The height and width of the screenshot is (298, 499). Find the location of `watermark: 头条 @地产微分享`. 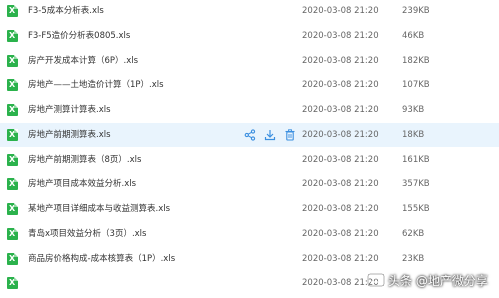

watermark: 头条 @地产微分享 is located at coordinates (427, 280).